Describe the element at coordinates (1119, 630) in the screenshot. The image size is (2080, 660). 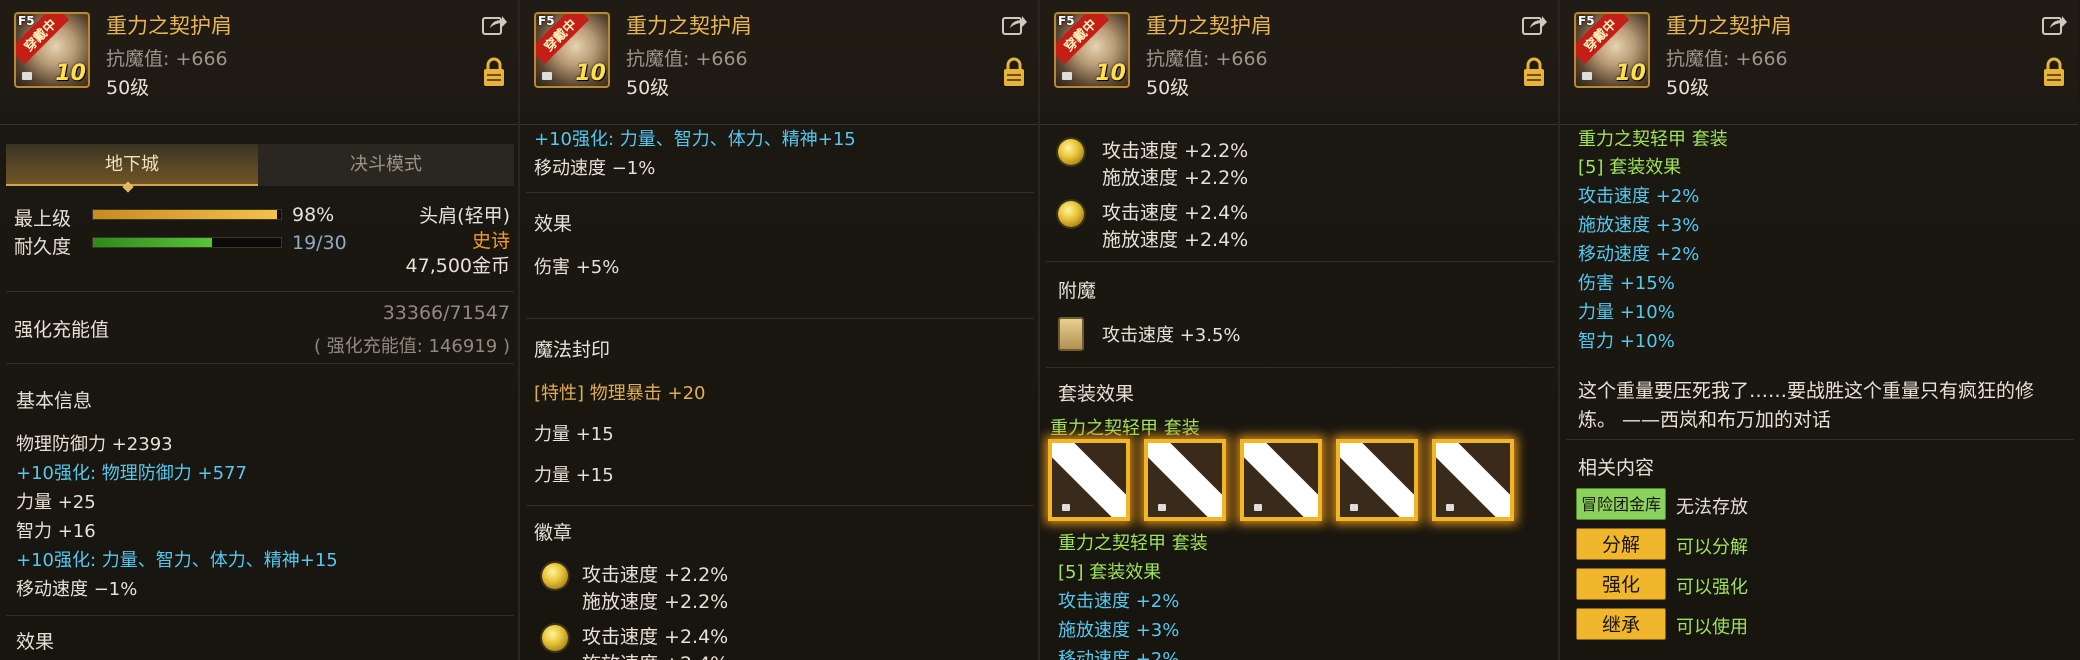
I see `set-bonus-line: 施放速度 +3%` at that location.